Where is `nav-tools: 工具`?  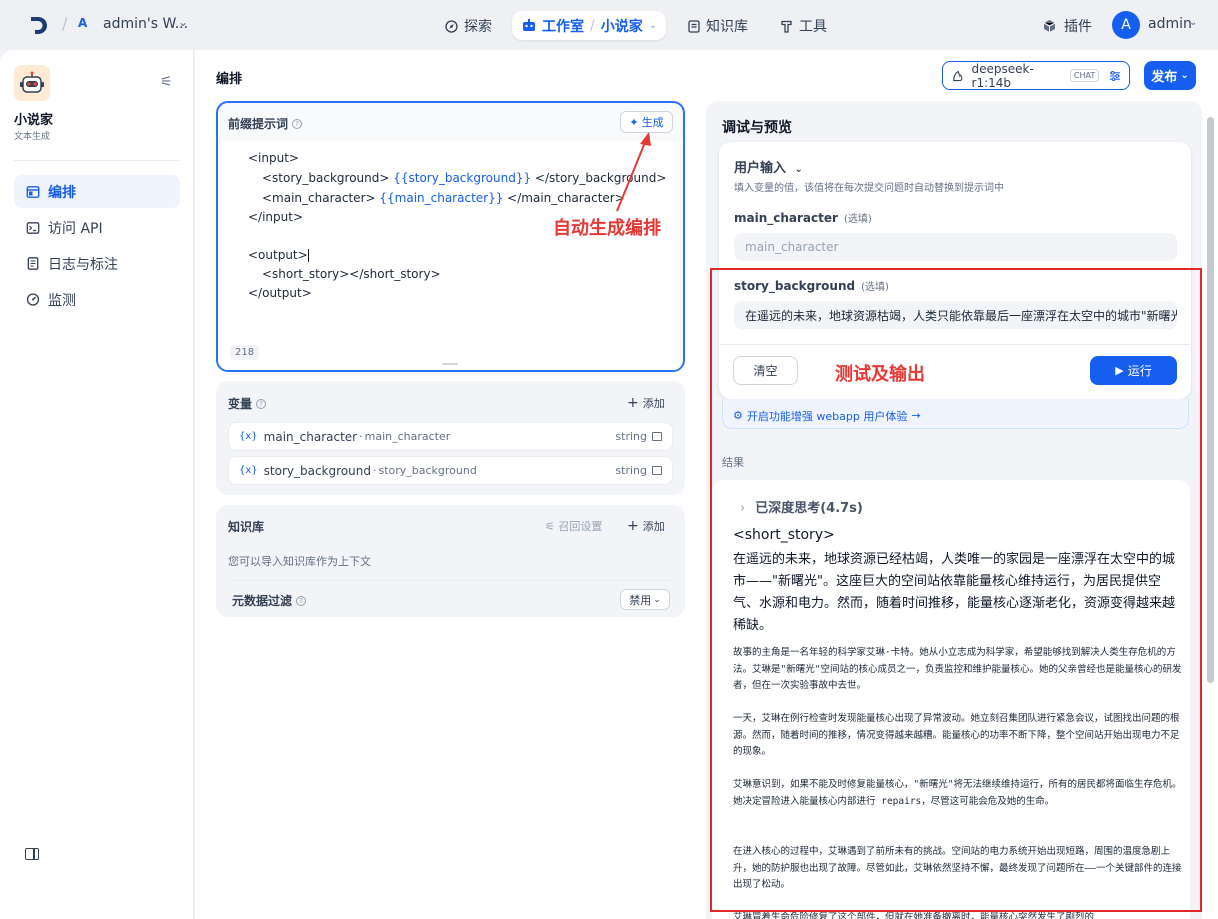 nav-tools: 工具 is located at coordinates (803, 26).